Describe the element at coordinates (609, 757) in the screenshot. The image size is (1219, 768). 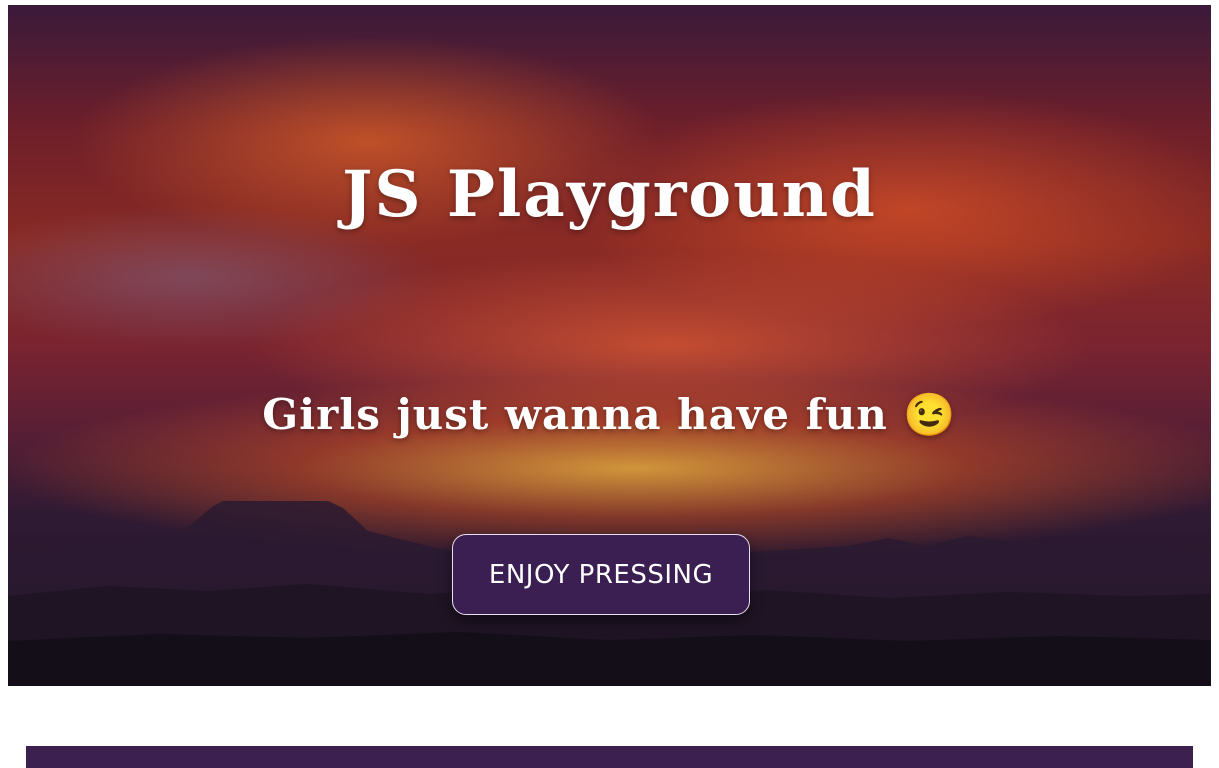
I see `bottom-section-bar` at that location.